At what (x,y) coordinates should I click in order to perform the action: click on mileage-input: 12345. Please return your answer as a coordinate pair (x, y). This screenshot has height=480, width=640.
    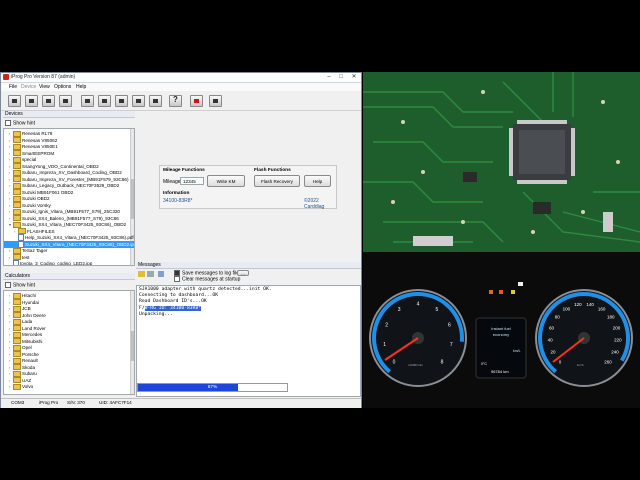
    Looking at the image, I should click on (192, 181).